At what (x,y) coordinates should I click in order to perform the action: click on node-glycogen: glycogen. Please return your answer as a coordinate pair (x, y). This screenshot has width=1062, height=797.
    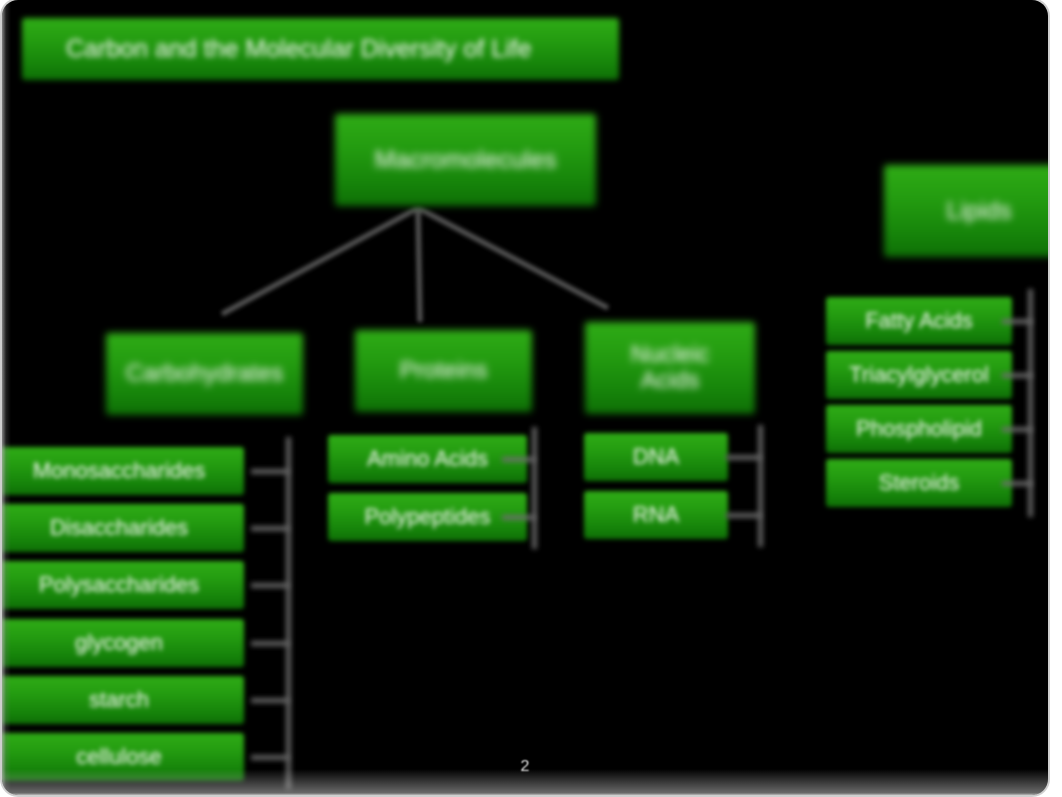
    Looking at the image, I should click on (123, 643).